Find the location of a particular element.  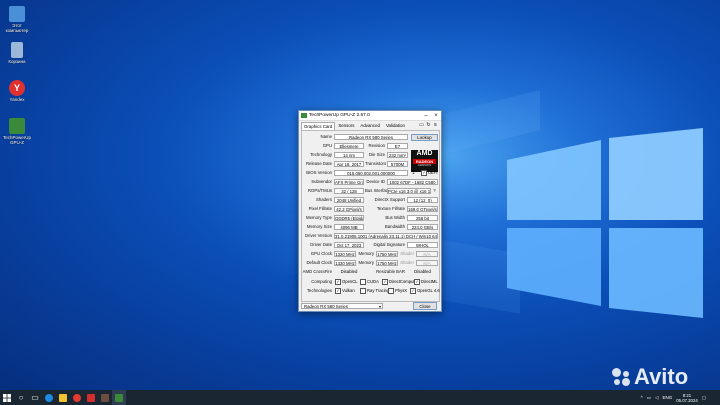

windows-logo-wallpaper is located at coordinates (605, 223).